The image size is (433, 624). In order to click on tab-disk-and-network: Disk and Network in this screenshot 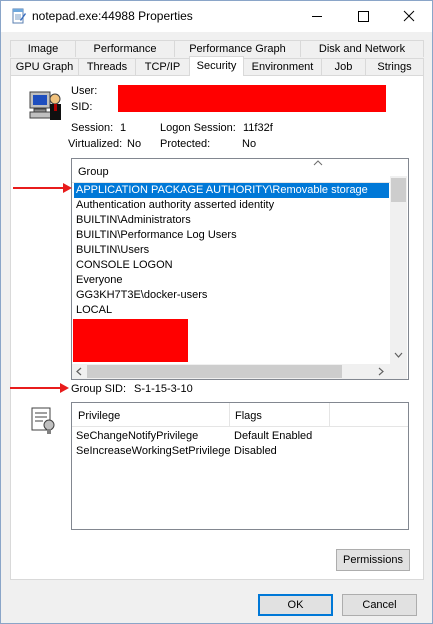, I will do `click(362, 48)`.